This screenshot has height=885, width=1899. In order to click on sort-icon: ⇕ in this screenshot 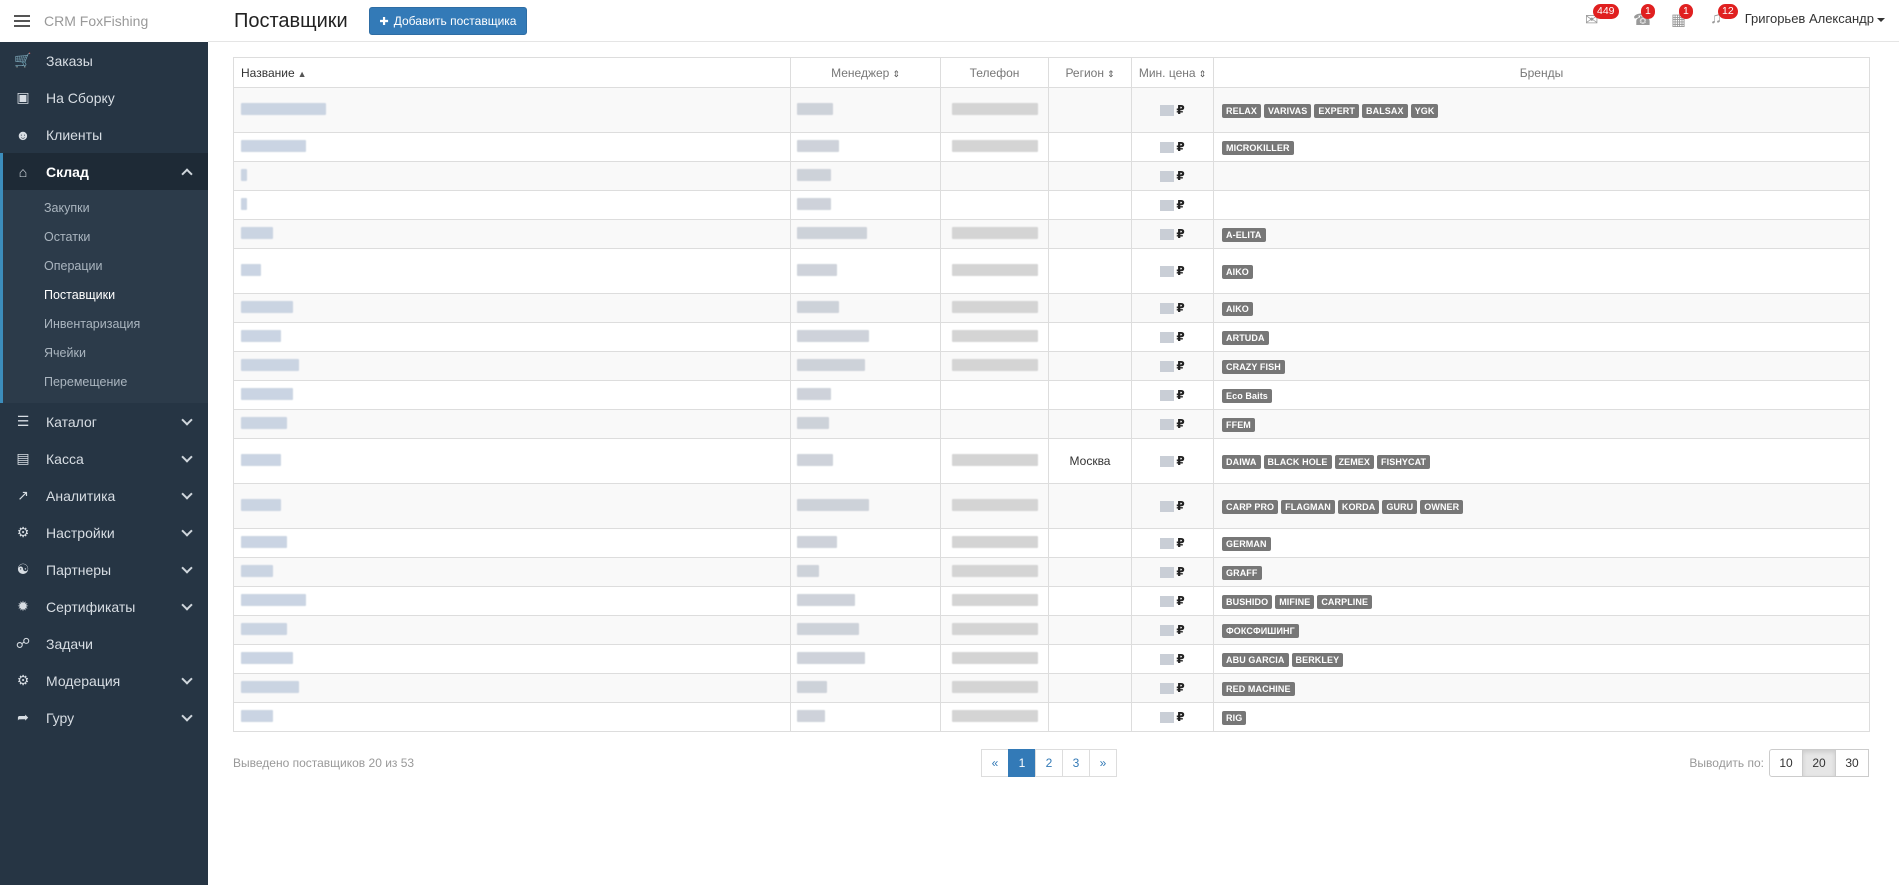, I will do `click(1202, 73)`.